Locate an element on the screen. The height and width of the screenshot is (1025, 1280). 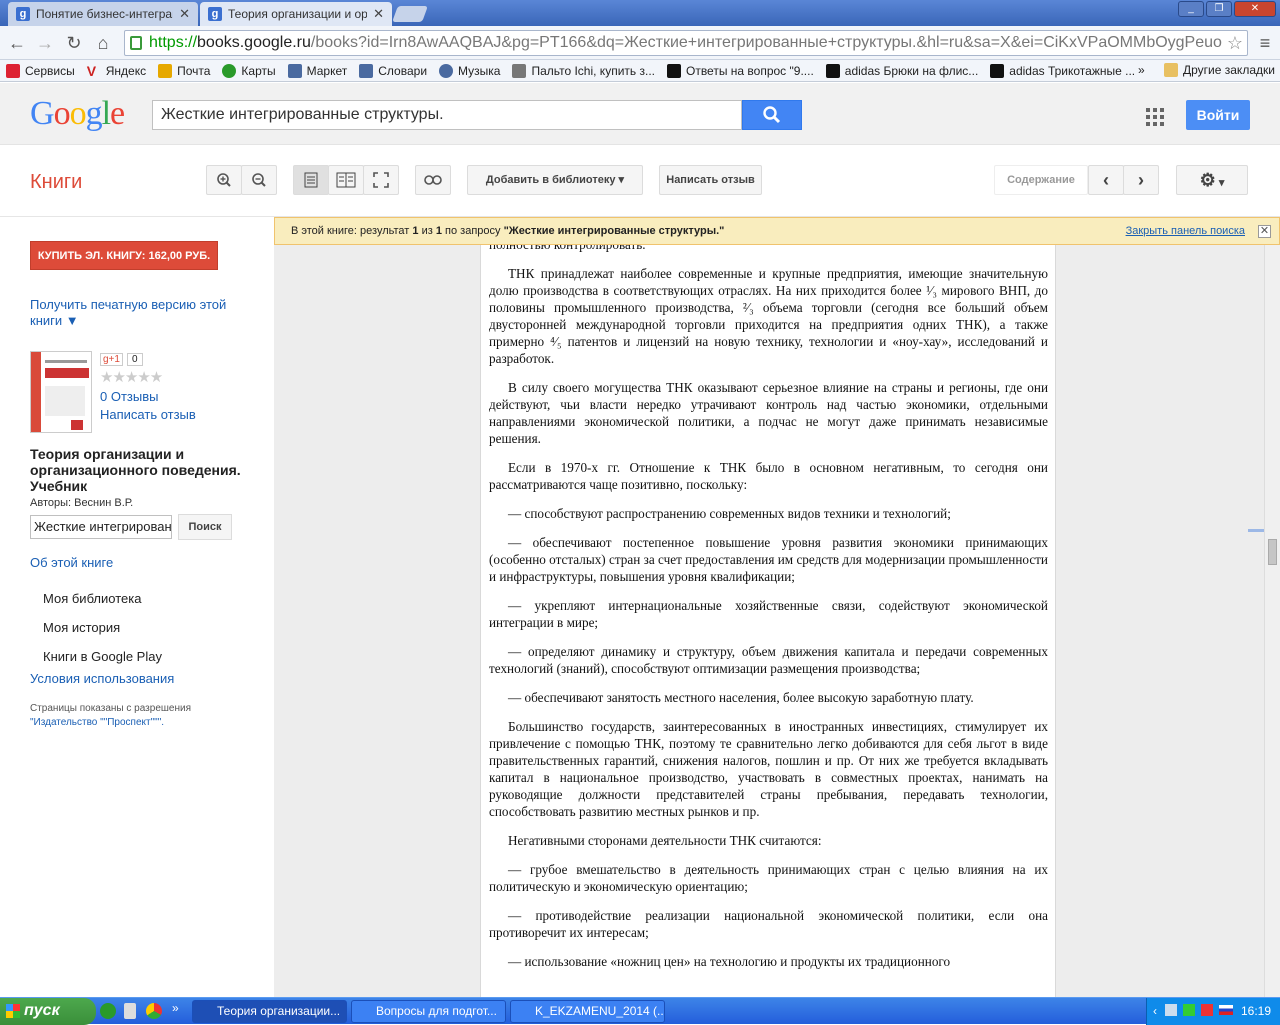
tab-theory-organization: g Теория организации и орга ✕ is located at coordinates (296, 14).